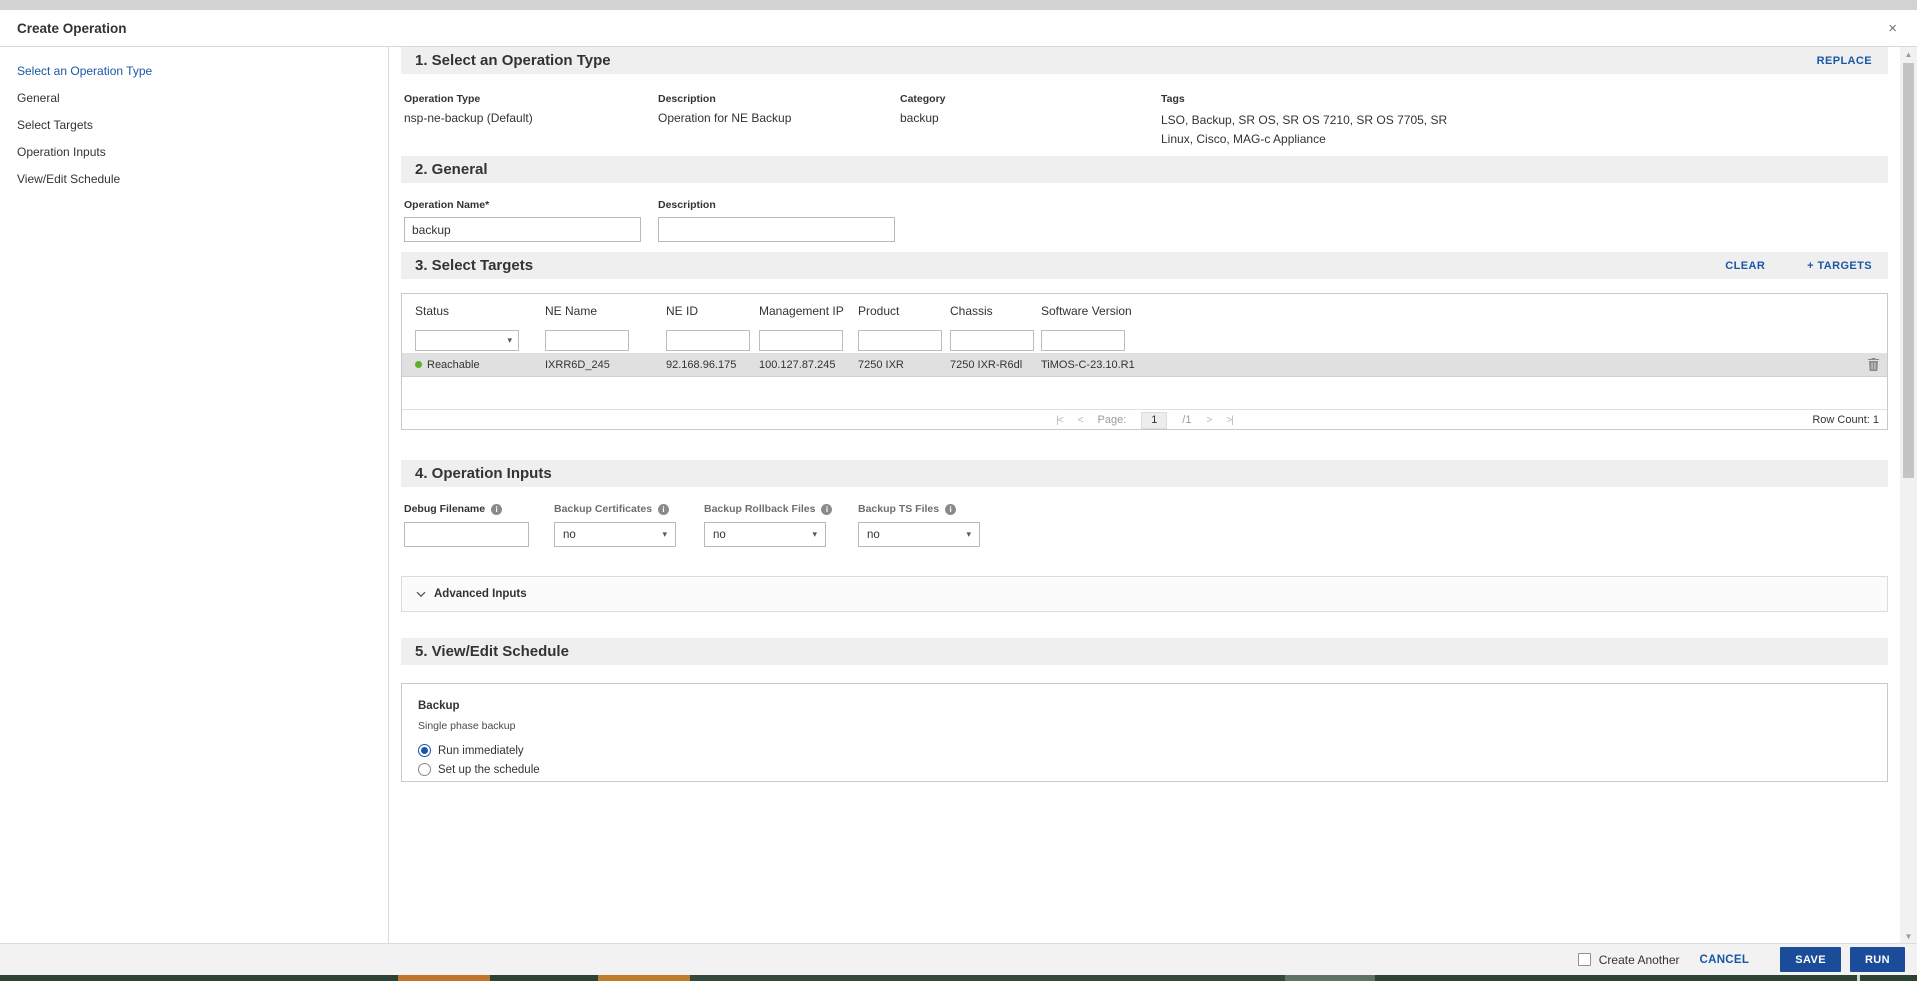  Describe the element at coordinates (958, 5) in the screenshot. I see `background-top-strip` at that location.